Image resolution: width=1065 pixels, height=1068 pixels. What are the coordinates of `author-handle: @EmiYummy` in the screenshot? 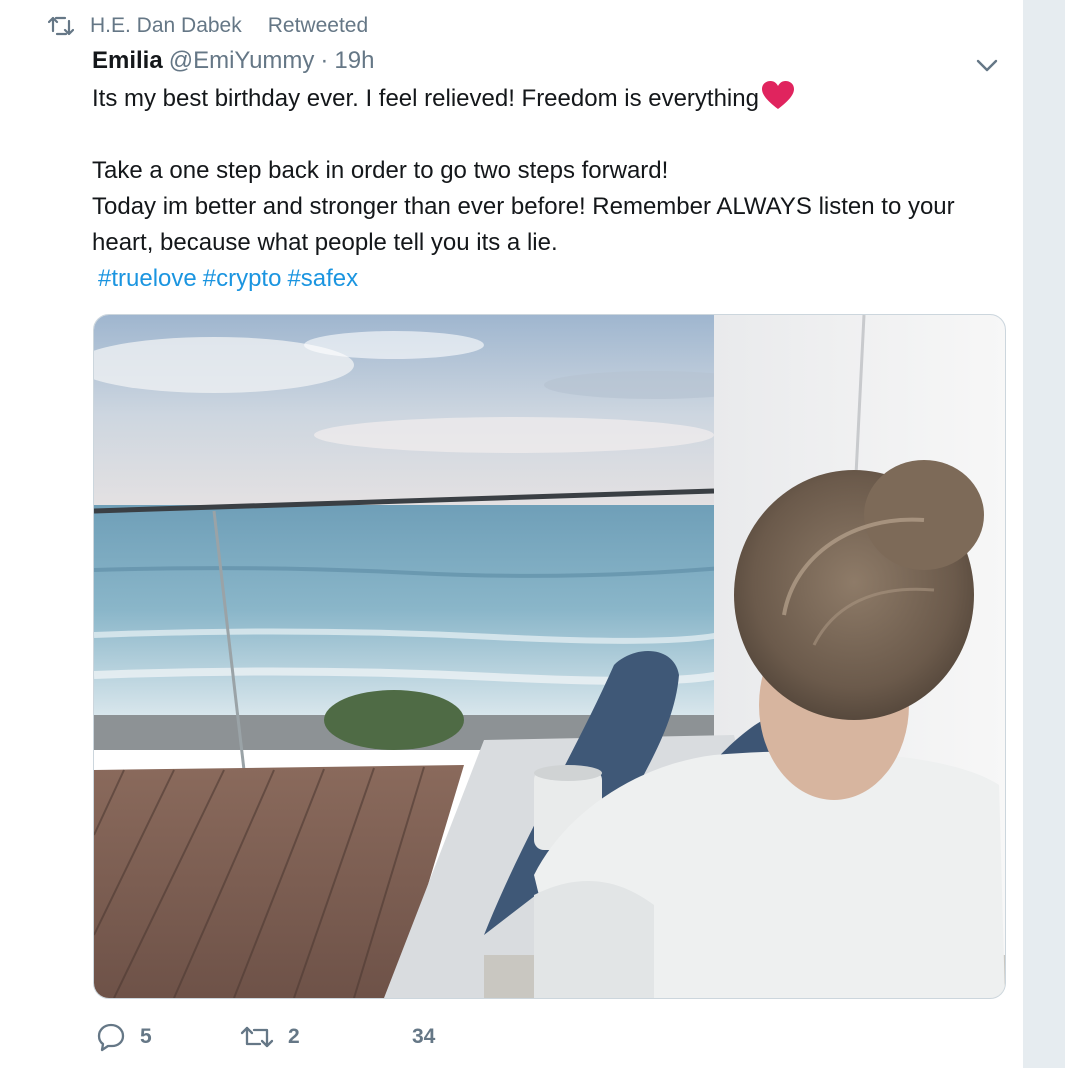 It's located at (242, 61).